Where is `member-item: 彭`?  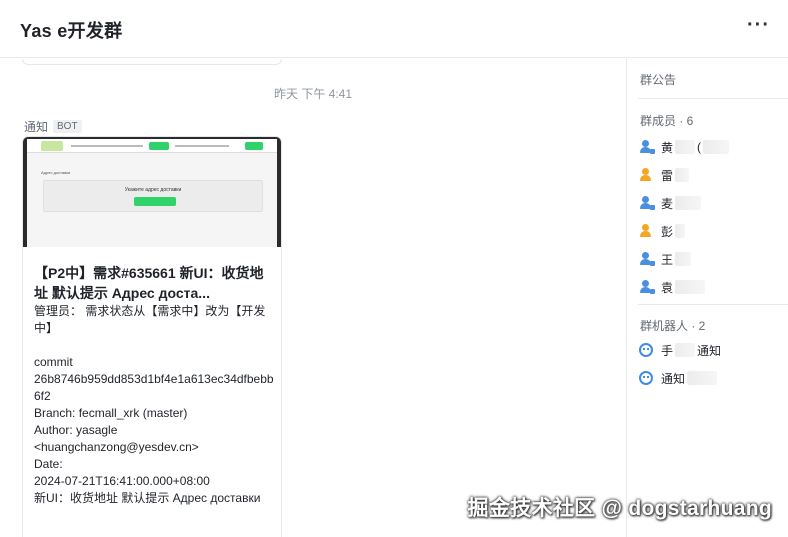 member-item: 彭 is located at coordinates (662, 231).